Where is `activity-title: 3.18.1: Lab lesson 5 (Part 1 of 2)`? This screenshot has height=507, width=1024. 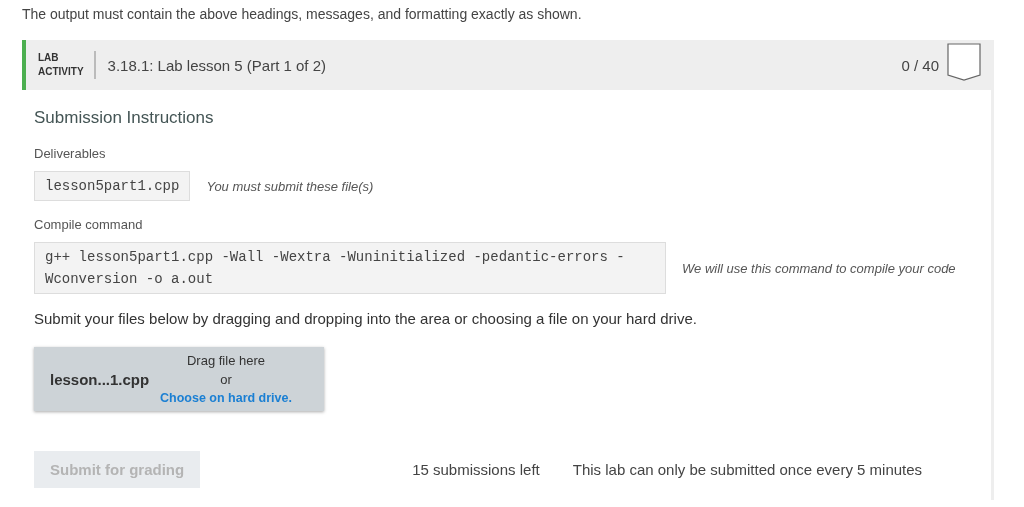
activity-title: 3.18.1: Lab lesson 5 (Part 1 of 2) is located at coordinates (217, 65).